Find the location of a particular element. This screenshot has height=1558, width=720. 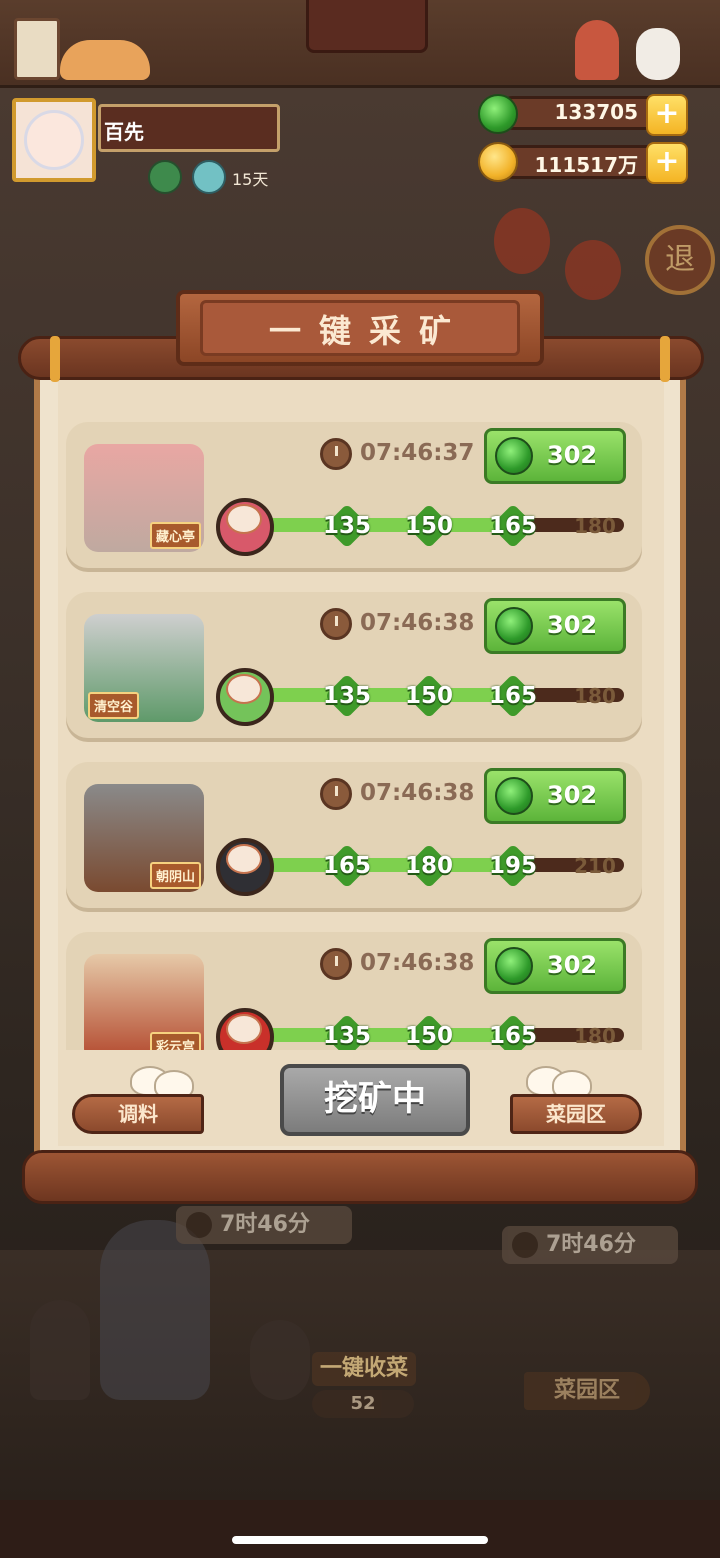

bottom-bar is located at coordinates (360, 1529).